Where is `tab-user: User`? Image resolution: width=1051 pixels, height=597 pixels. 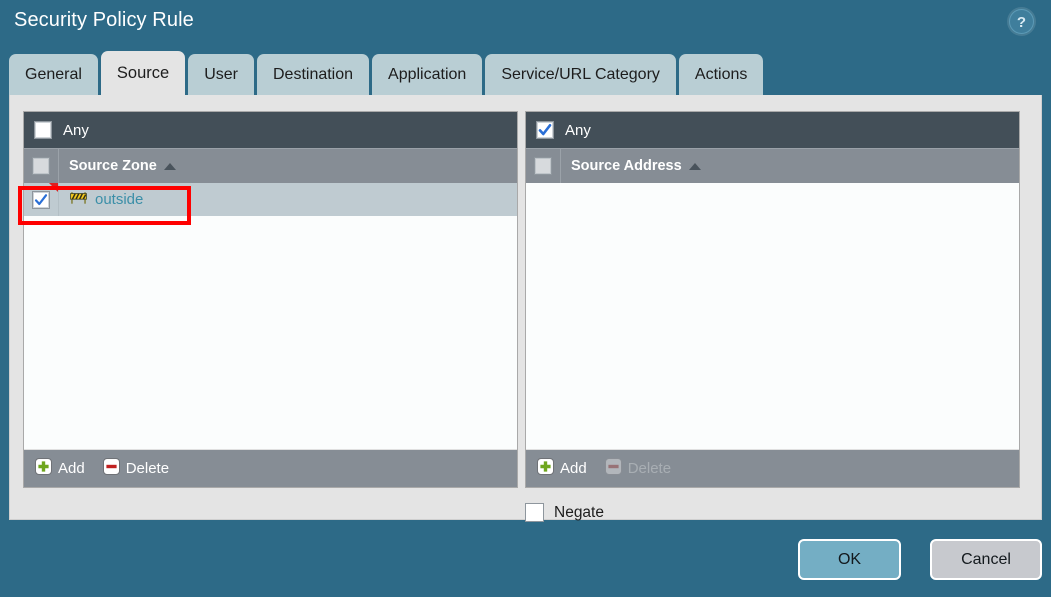 tab-user: User is located at coordinates (221, 75).